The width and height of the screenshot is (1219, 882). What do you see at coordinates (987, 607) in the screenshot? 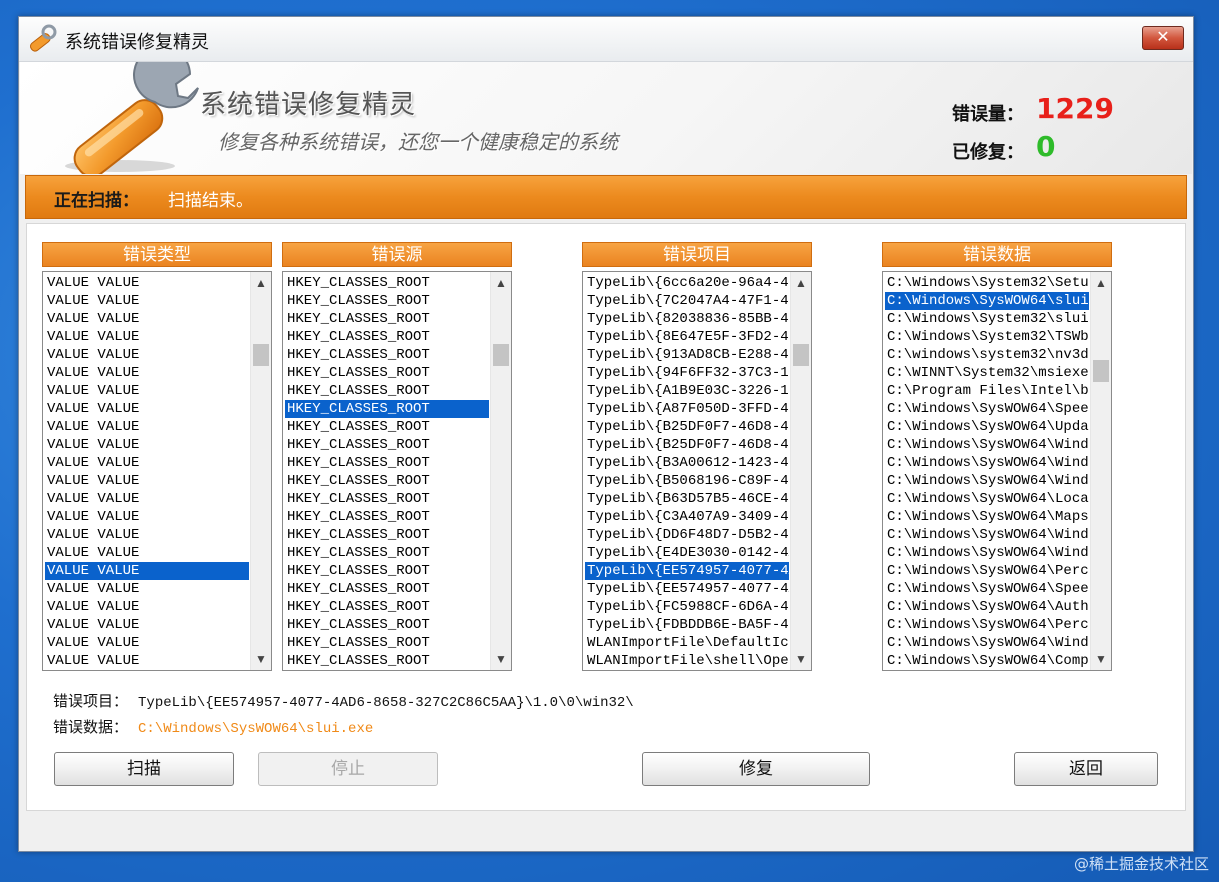
I see `list-item: C:\Windows\SysWOW64\AuthHost.` at bounding box center [987, 607].